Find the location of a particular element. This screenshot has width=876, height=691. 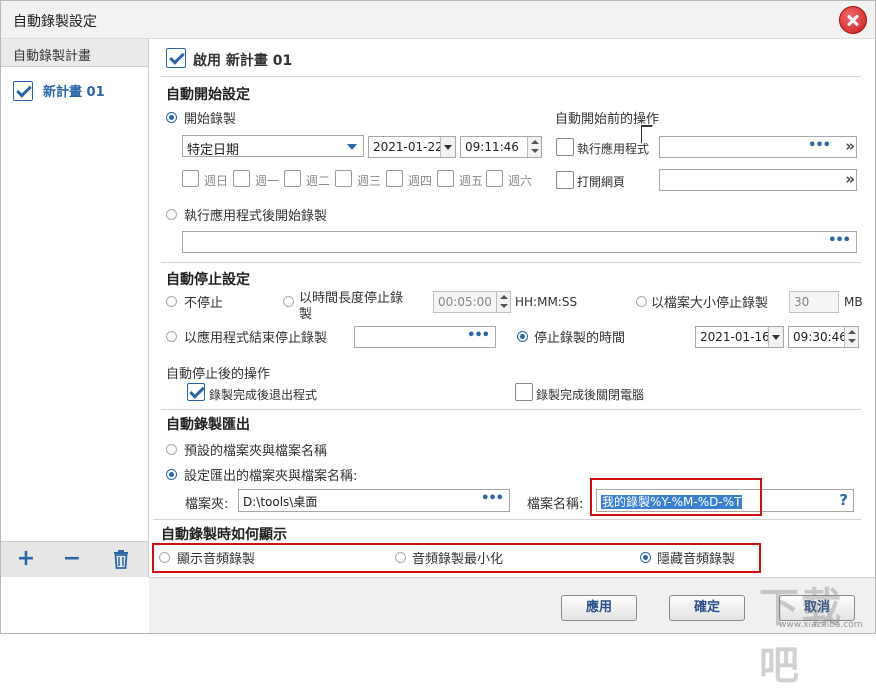

highlight-frame-filename is located at coordinates (676, 497).